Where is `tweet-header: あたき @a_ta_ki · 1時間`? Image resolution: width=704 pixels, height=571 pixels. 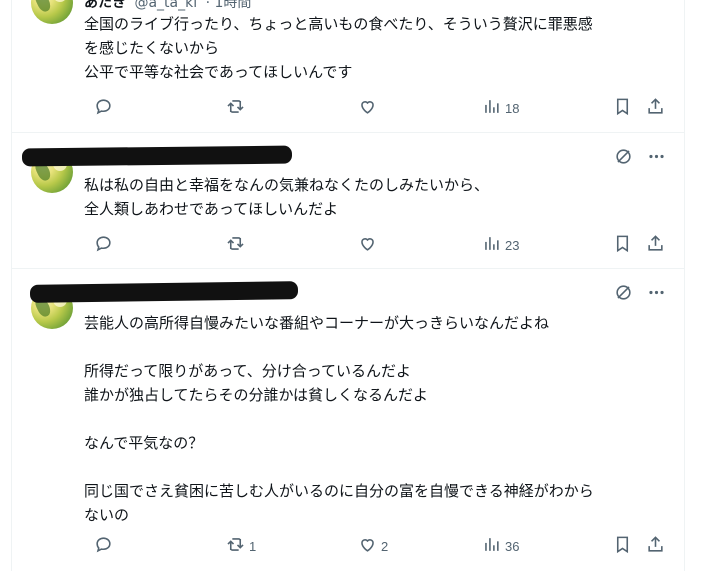
tweet-header: あたき @a_ta_ki · 1時間 is located at coordinates (167, 6).